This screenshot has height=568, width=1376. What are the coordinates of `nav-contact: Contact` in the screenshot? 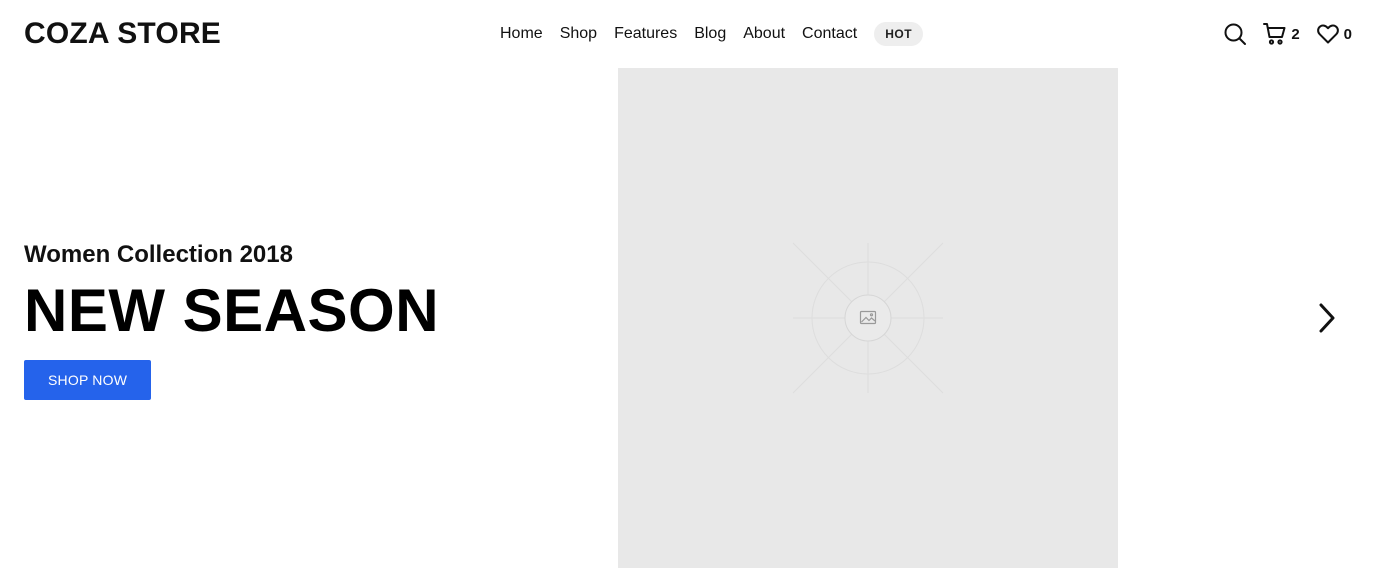 It's located at (829, 34).